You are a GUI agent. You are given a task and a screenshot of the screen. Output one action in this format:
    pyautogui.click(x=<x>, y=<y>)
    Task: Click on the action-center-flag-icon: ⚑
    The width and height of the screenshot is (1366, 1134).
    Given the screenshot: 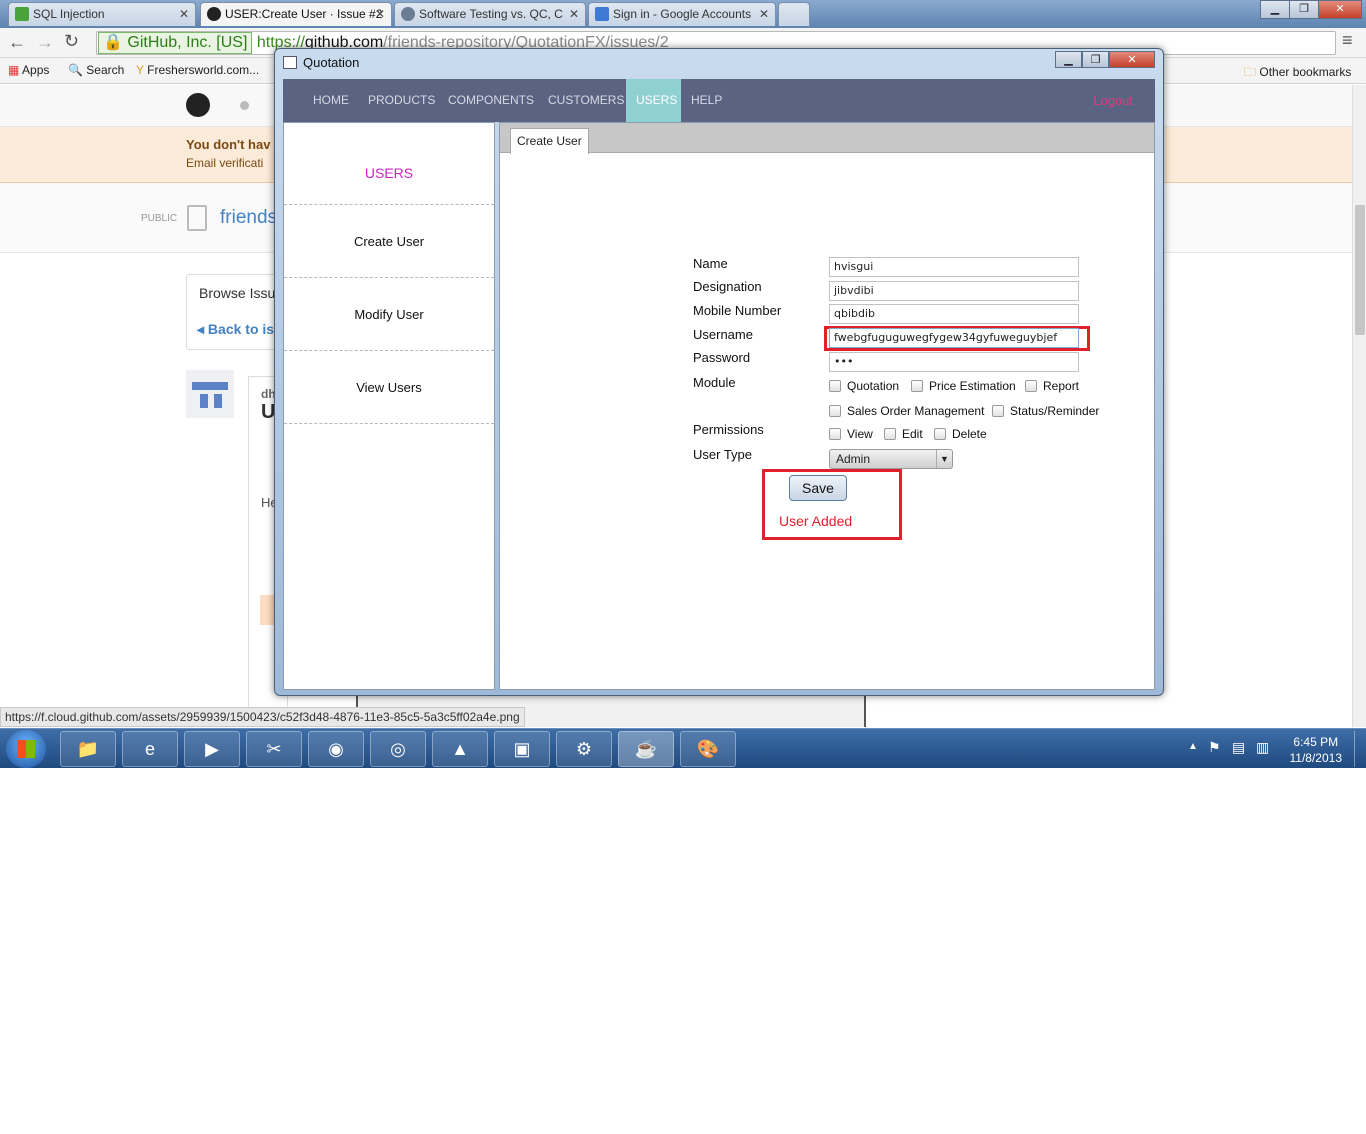 What is the action you would take?
    pyautogui.click(x=1214, y=747)
    